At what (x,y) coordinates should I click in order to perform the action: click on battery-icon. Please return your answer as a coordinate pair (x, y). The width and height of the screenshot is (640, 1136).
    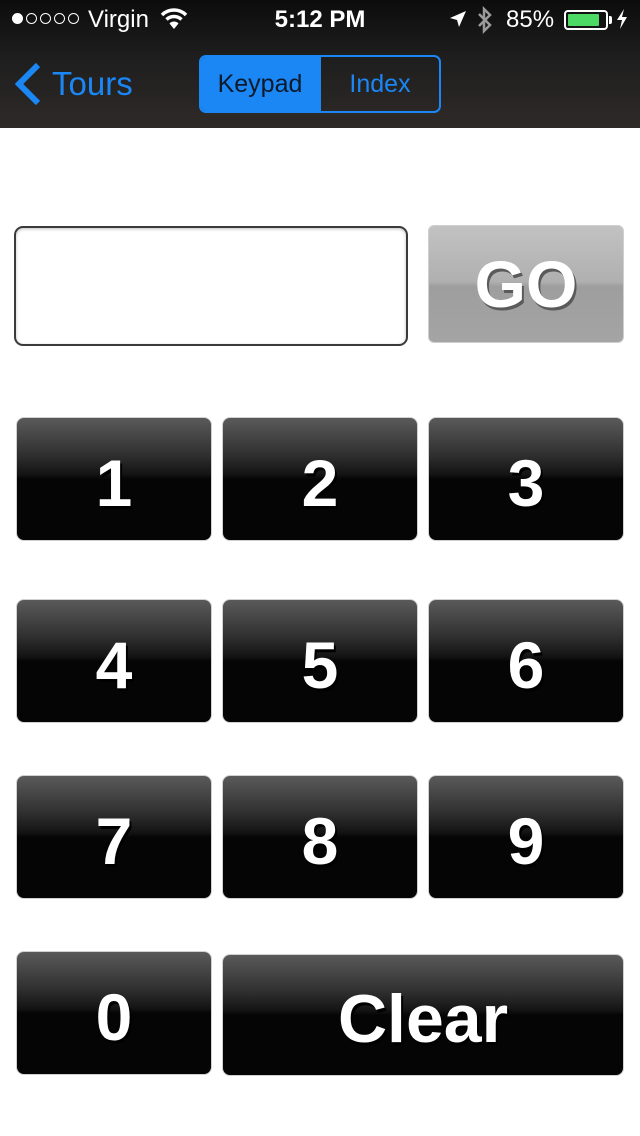
    Looking at the image, I should click on (586, 20).